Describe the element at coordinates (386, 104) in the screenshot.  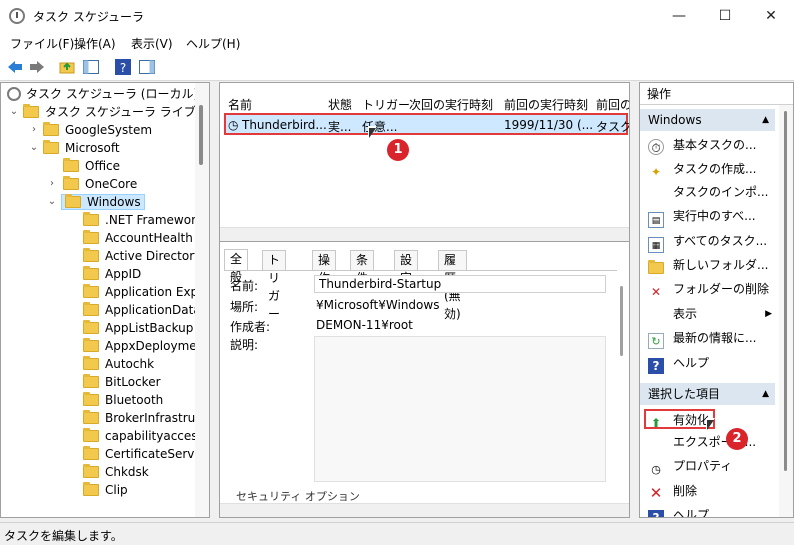
I see `column-header-trigger: トリガー` at that location.